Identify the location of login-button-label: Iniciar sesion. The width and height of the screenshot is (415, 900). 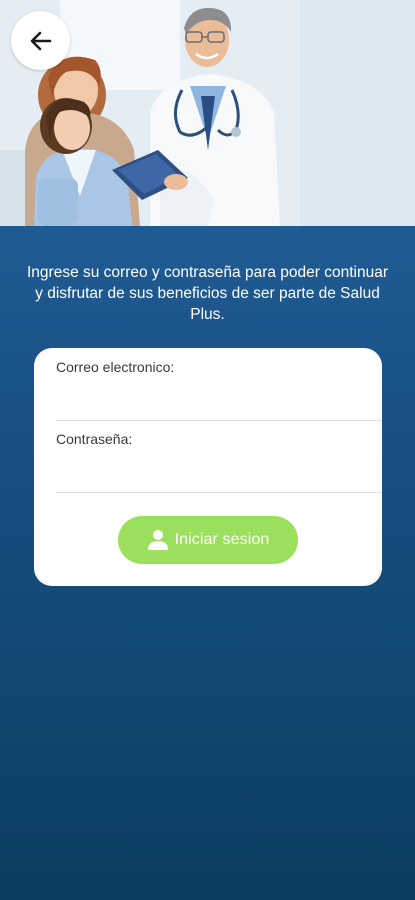
(222, 539).